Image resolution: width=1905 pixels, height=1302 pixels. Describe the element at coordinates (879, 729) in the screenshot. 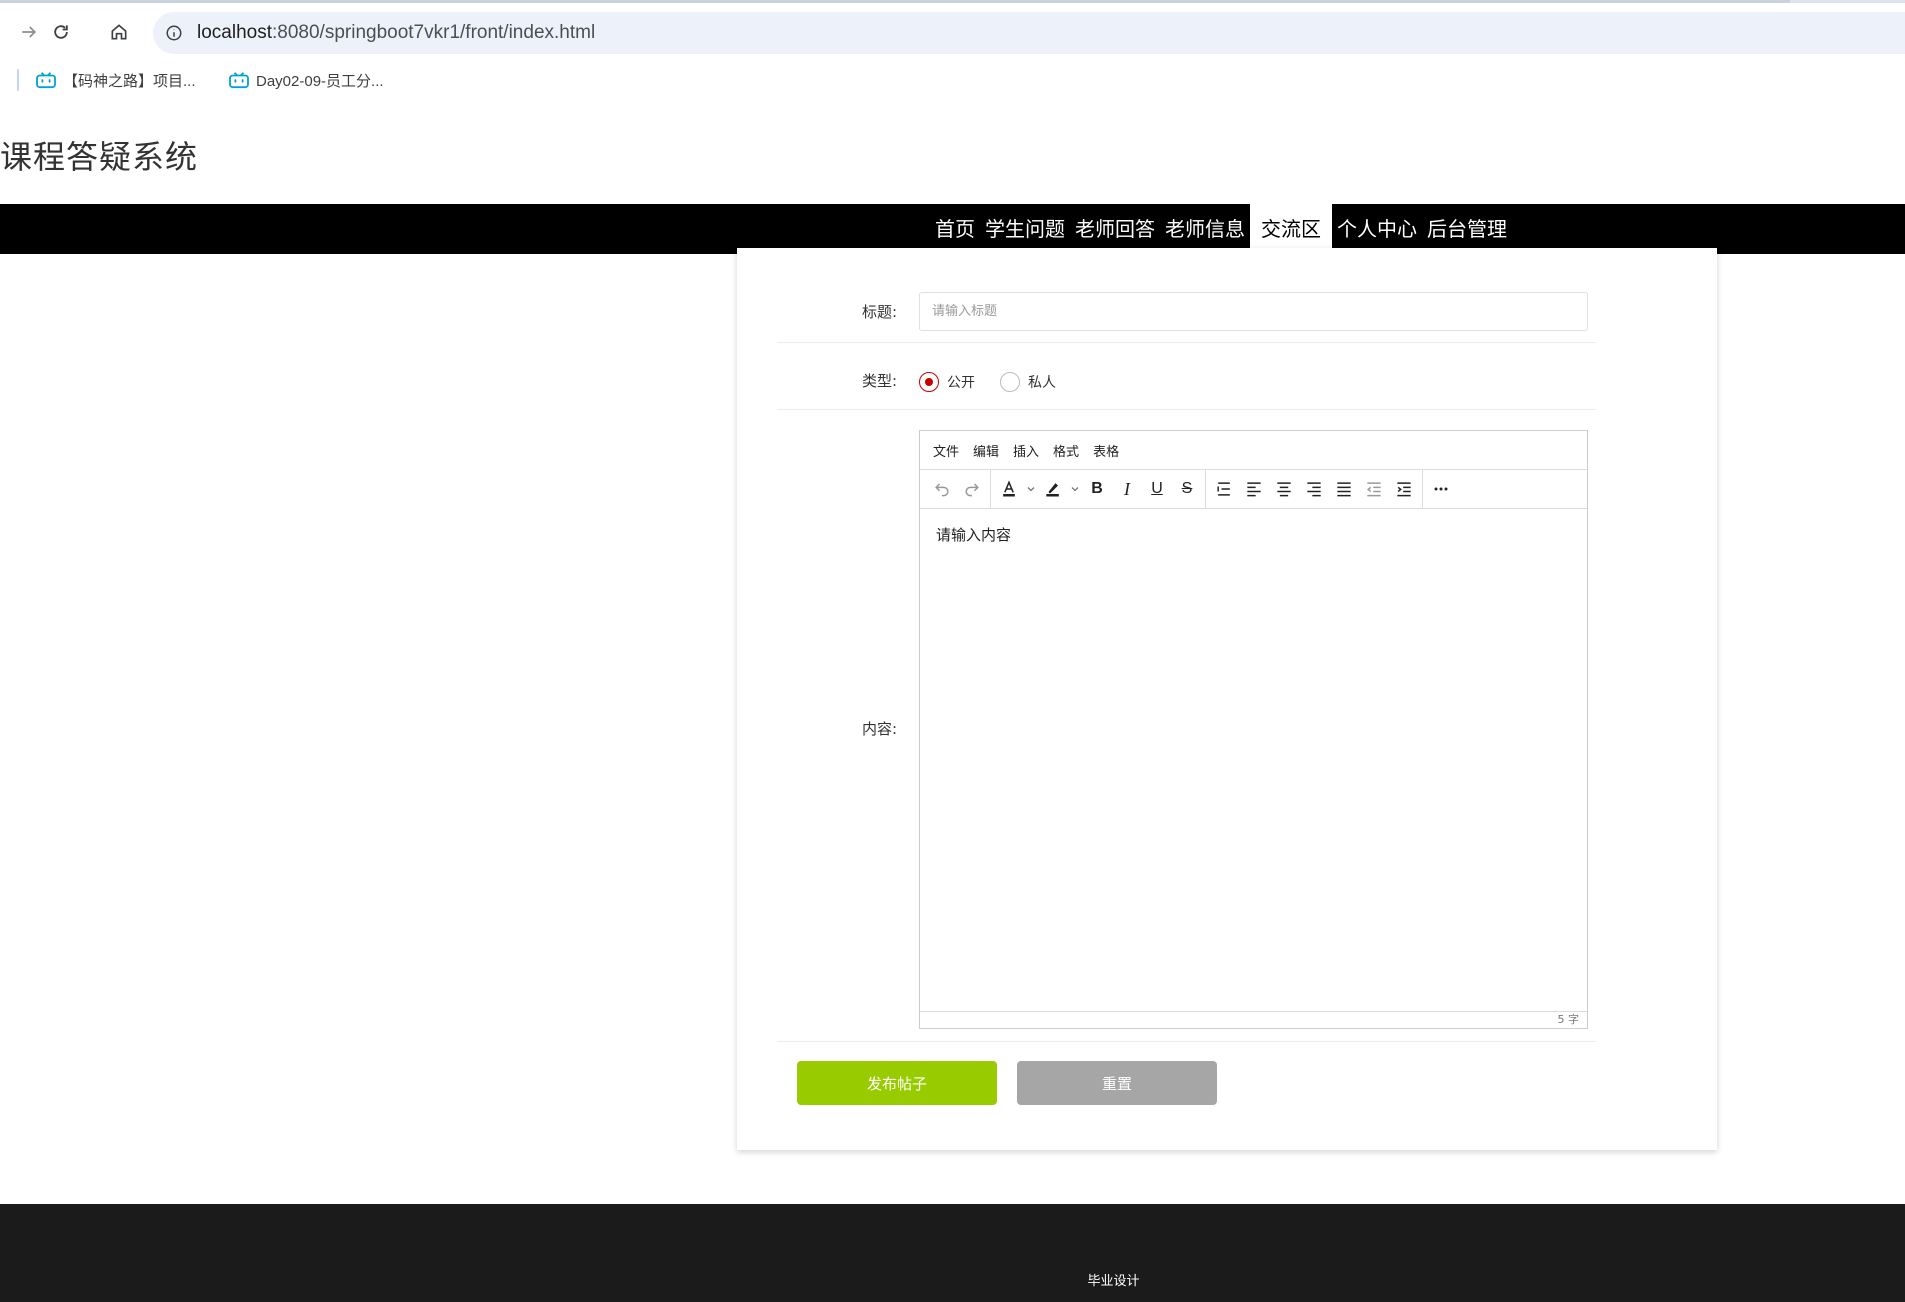

I see `content-label: 内容:` at that location.